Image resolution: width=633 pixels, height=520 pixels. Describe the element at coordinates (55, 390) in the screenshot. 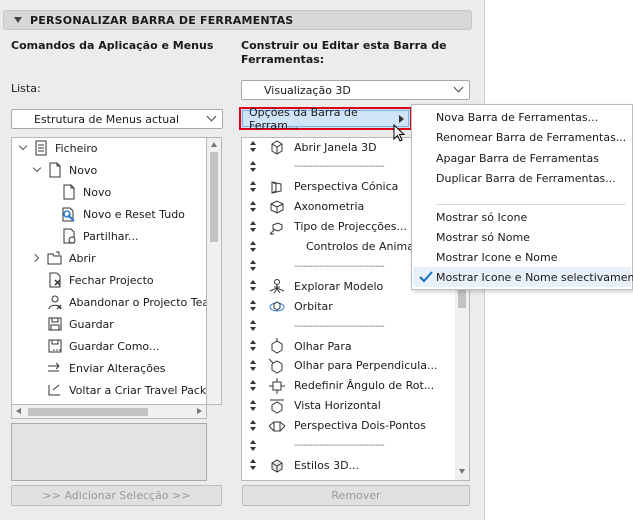

I see `travel-pack-icon` at that location.